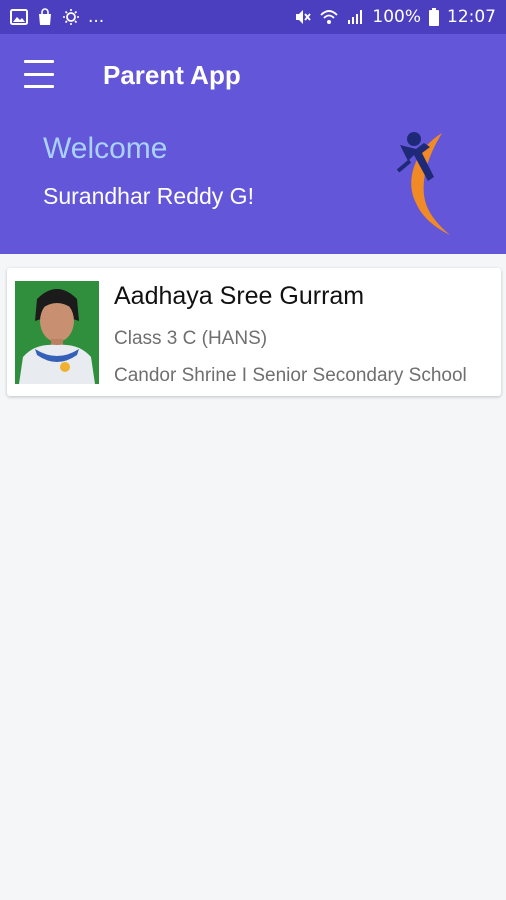  What do you see at coordinates (253, 17) in the screenshot?
I see `status-bar: ... 100% 12:07` at bounding box center [253, 17].